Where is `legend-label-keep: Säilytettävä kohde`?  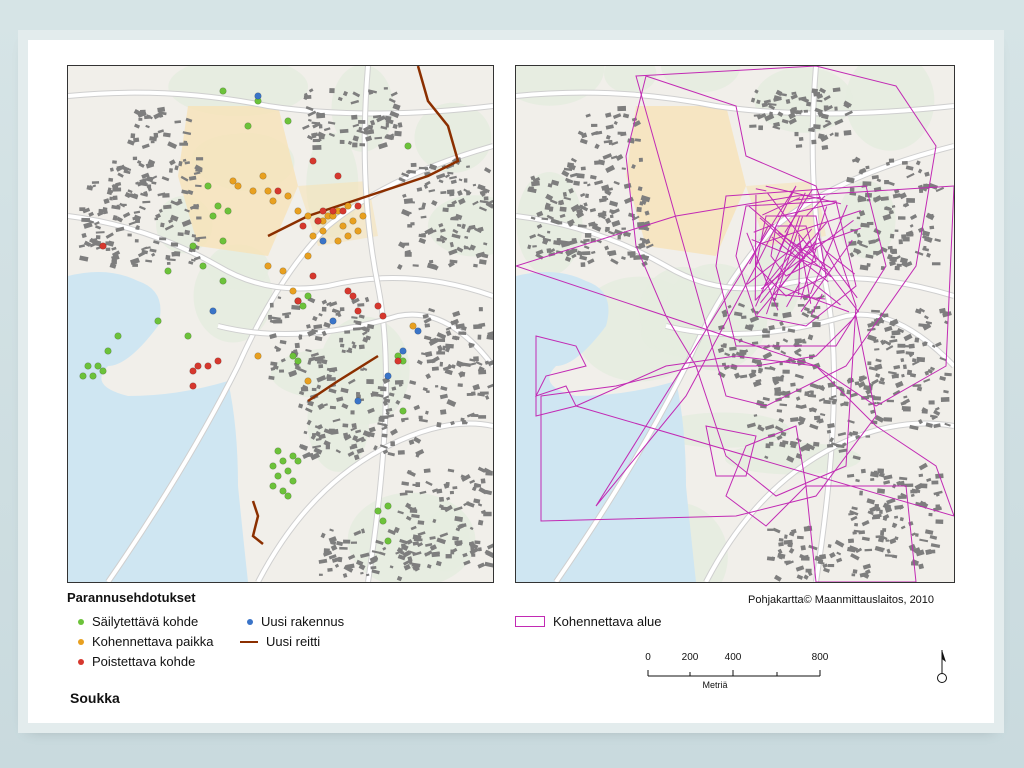 legend-label-keep: Säilytettävä kohde is located at coordinates (145, 621).